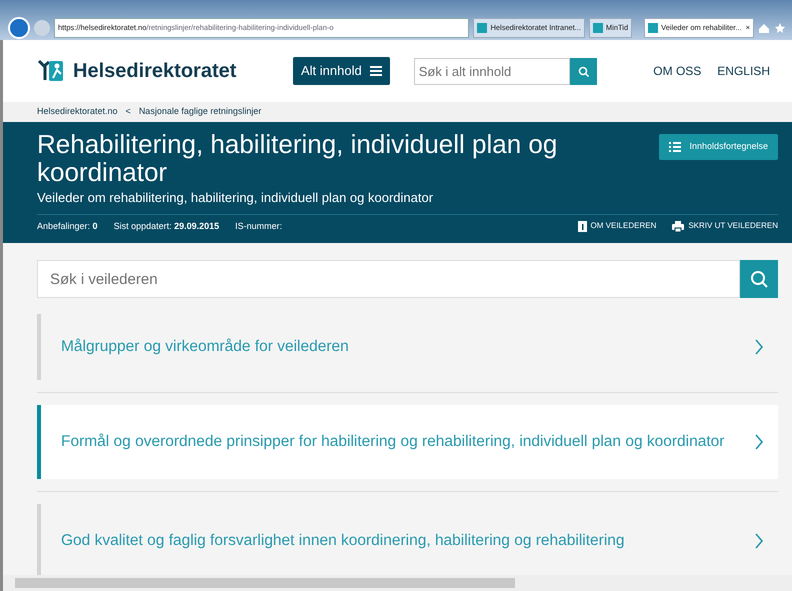 The width and height of the screenshot is (792, 591). Describe the element at coordinates (19, 28) in the screenshot. I see `back-button` at that location.